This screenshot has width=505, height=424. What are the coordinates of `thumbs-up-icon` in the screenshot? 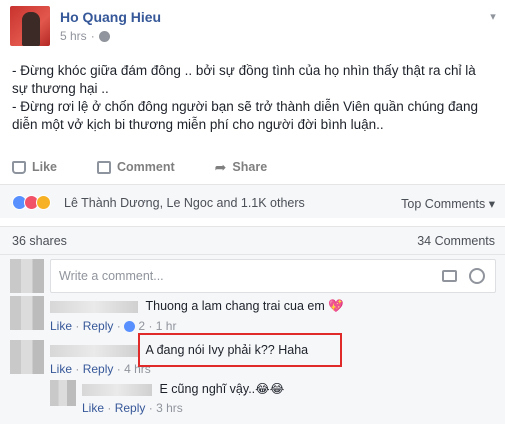 It's located at (19, 167).